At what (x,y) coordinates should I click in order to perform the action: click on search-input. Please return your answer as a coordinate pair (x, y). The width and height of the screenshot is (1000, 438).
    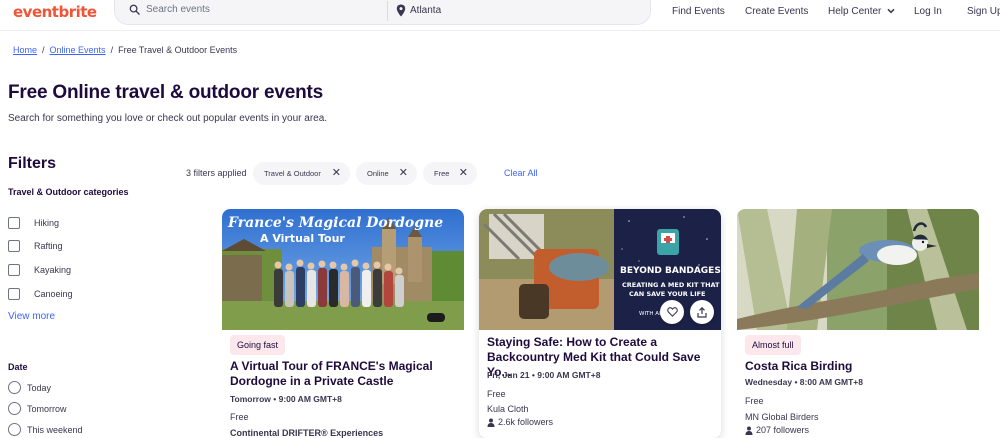
    Looking at the image, I should click on (261, 9).